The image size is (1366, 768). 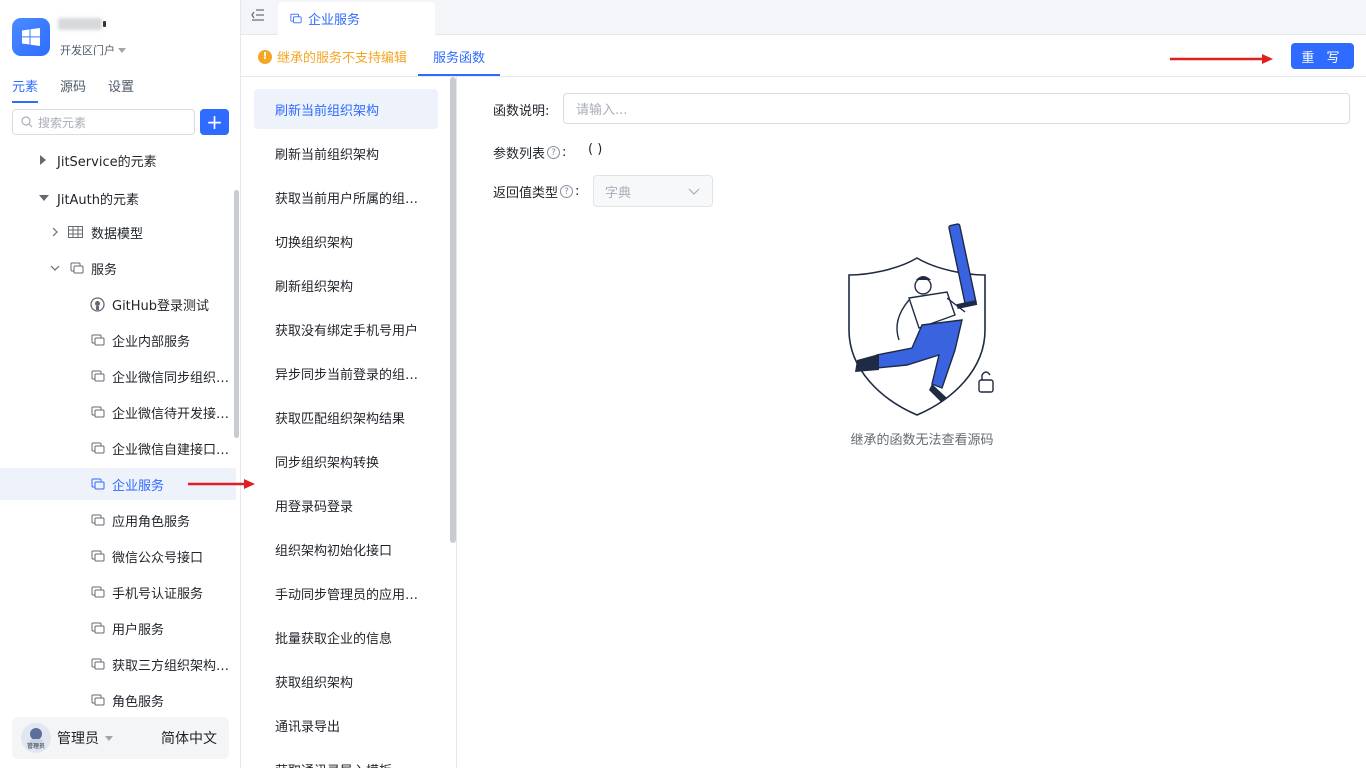 I want to click on tree-node-service: 角色服务, so click(x=118, y=700).